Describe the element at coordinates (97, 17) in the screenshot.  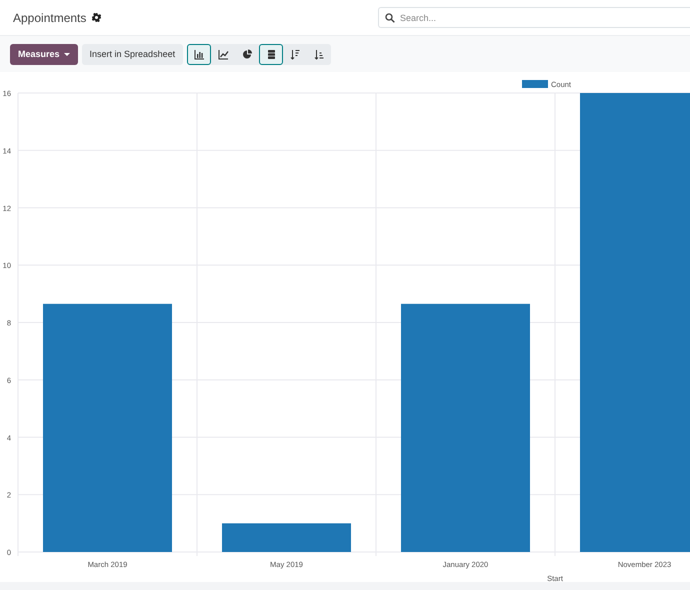
I see `settings-icon` at that location.